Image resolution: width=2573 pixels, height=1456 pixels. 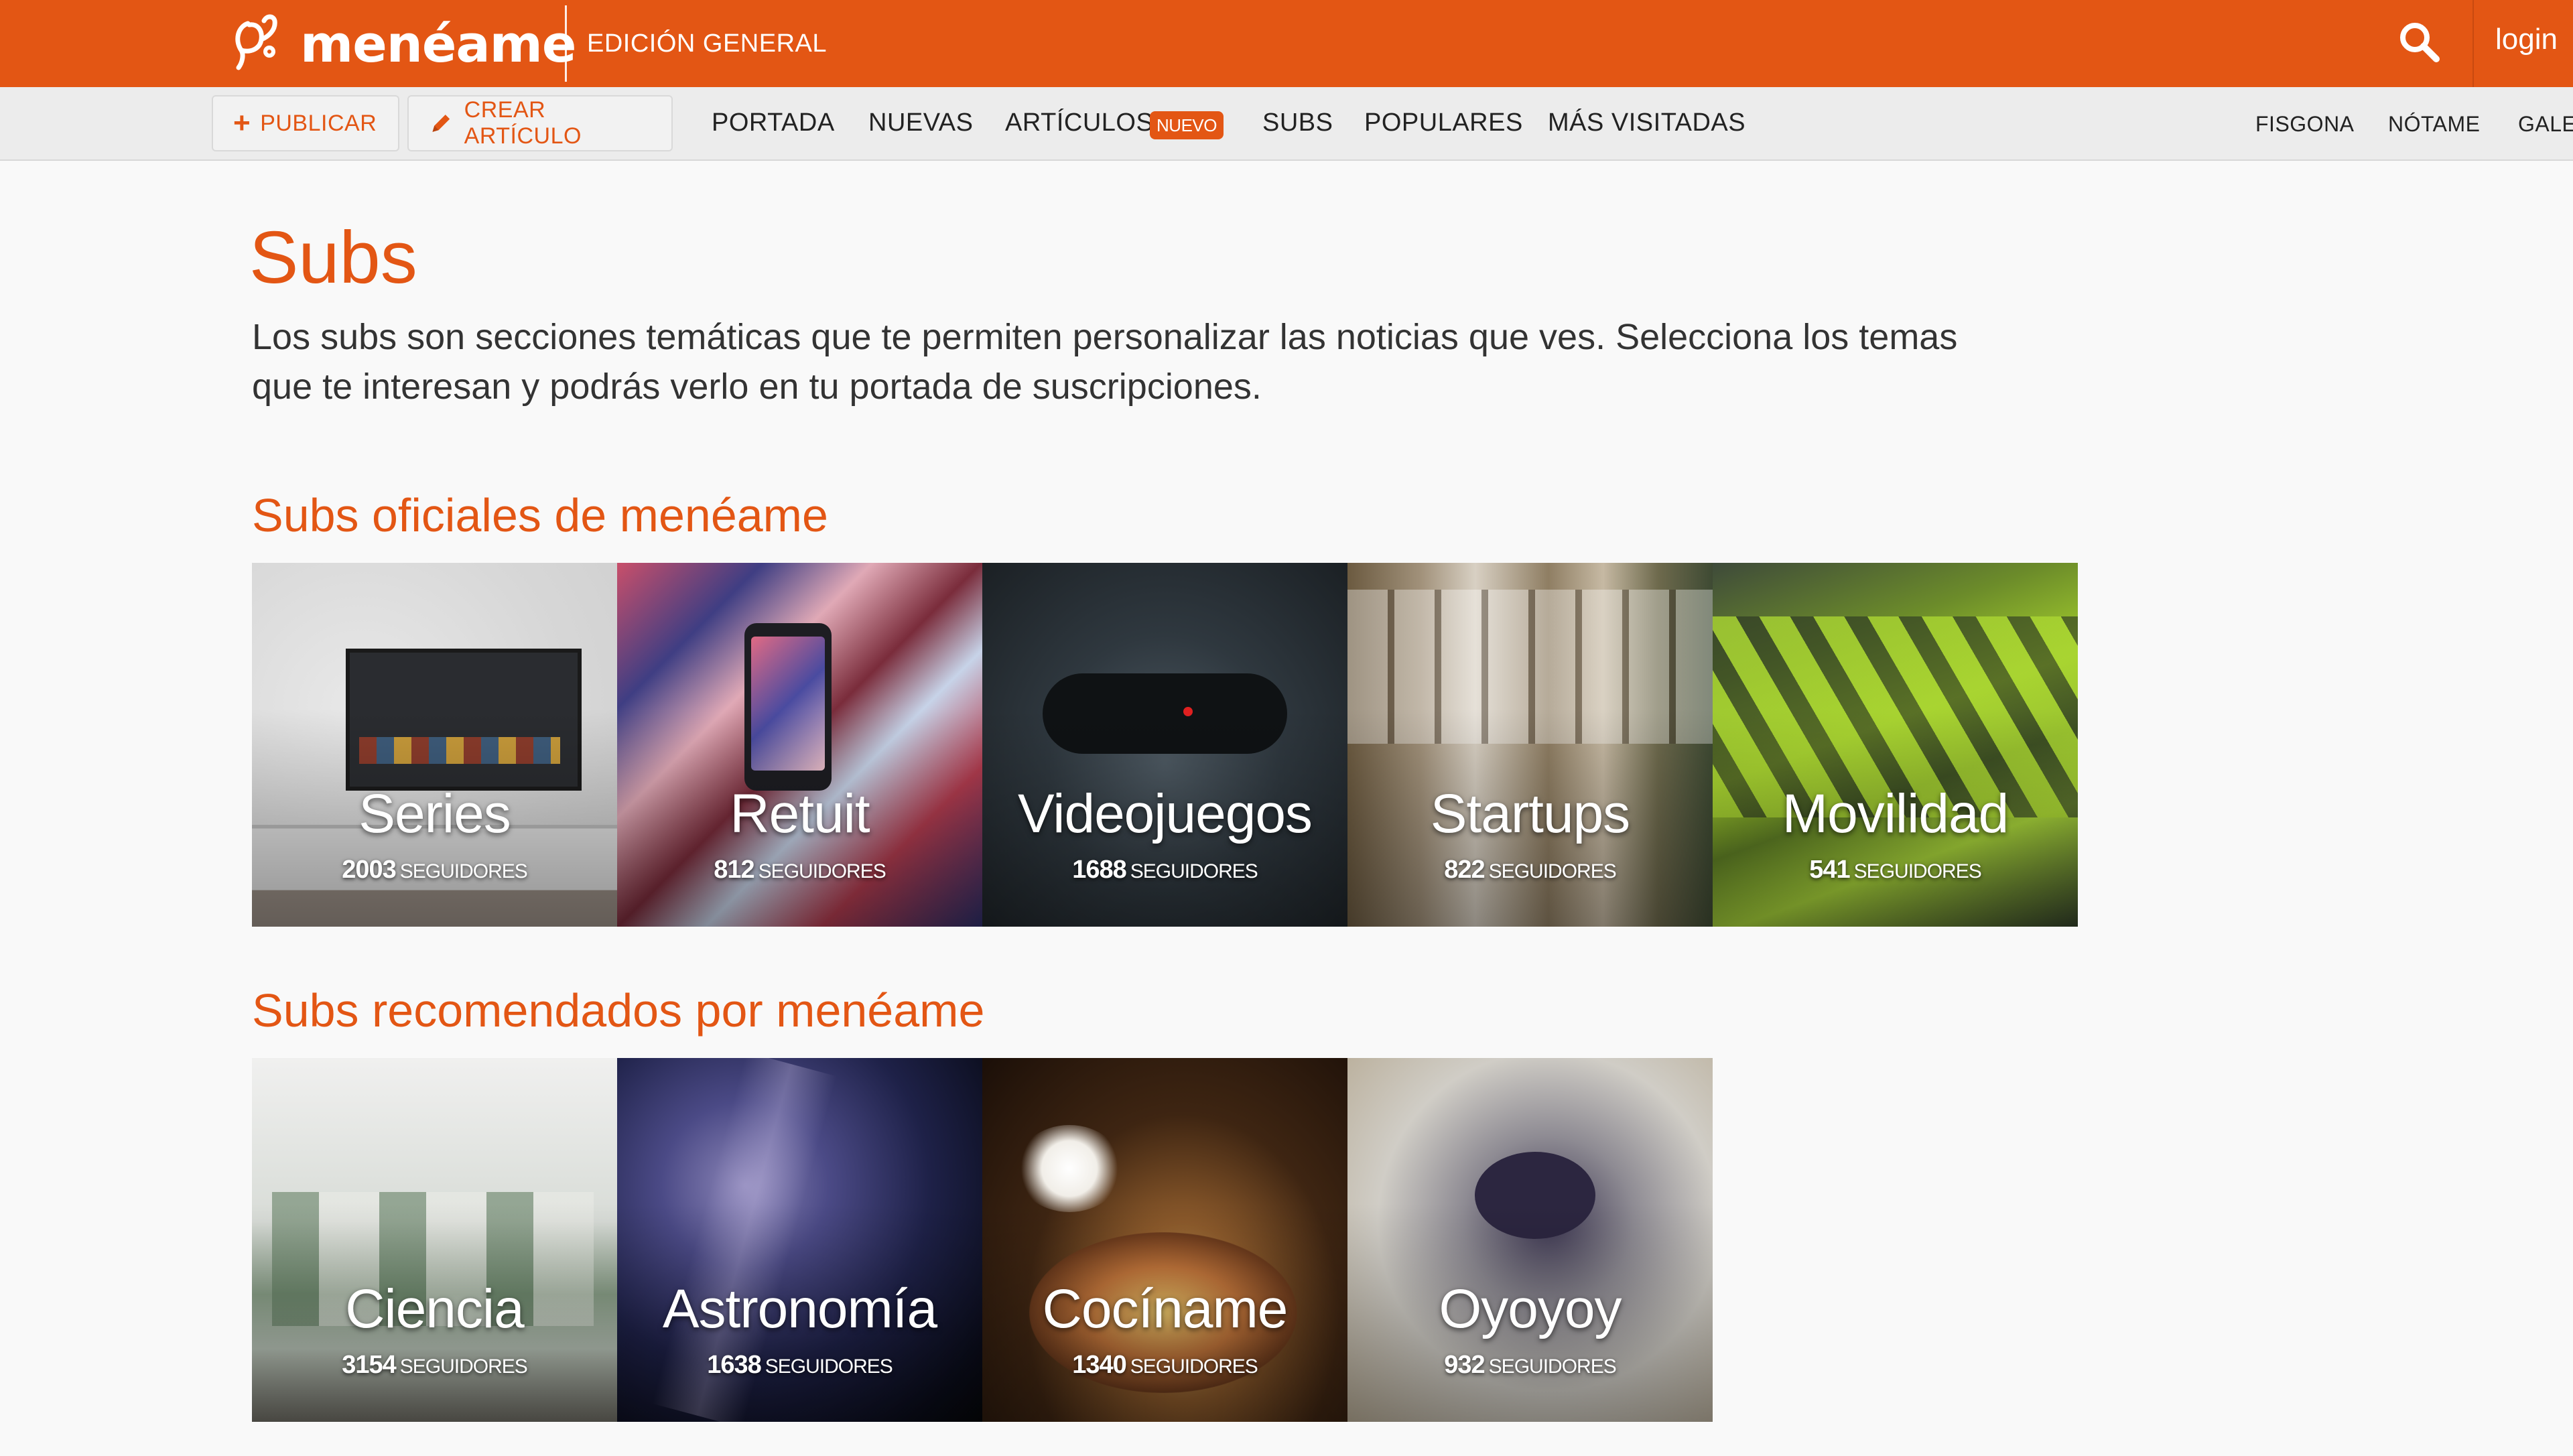 I want to click on followers-count: 932, so click(x=1464, y=1365).